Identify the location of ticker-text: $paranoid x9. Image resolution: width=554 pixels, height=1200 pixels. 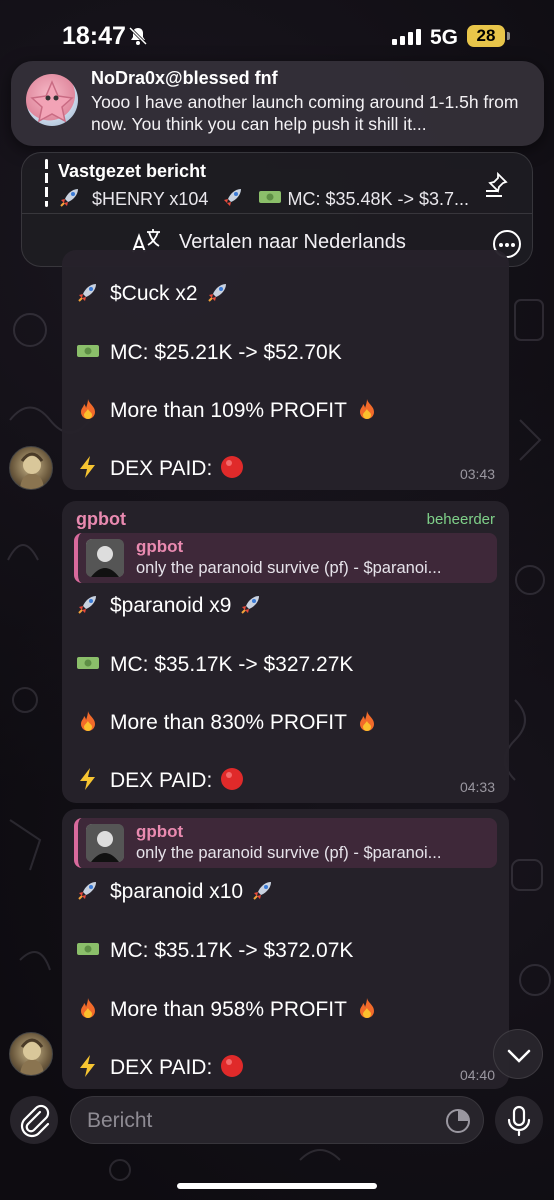
(171, 605).